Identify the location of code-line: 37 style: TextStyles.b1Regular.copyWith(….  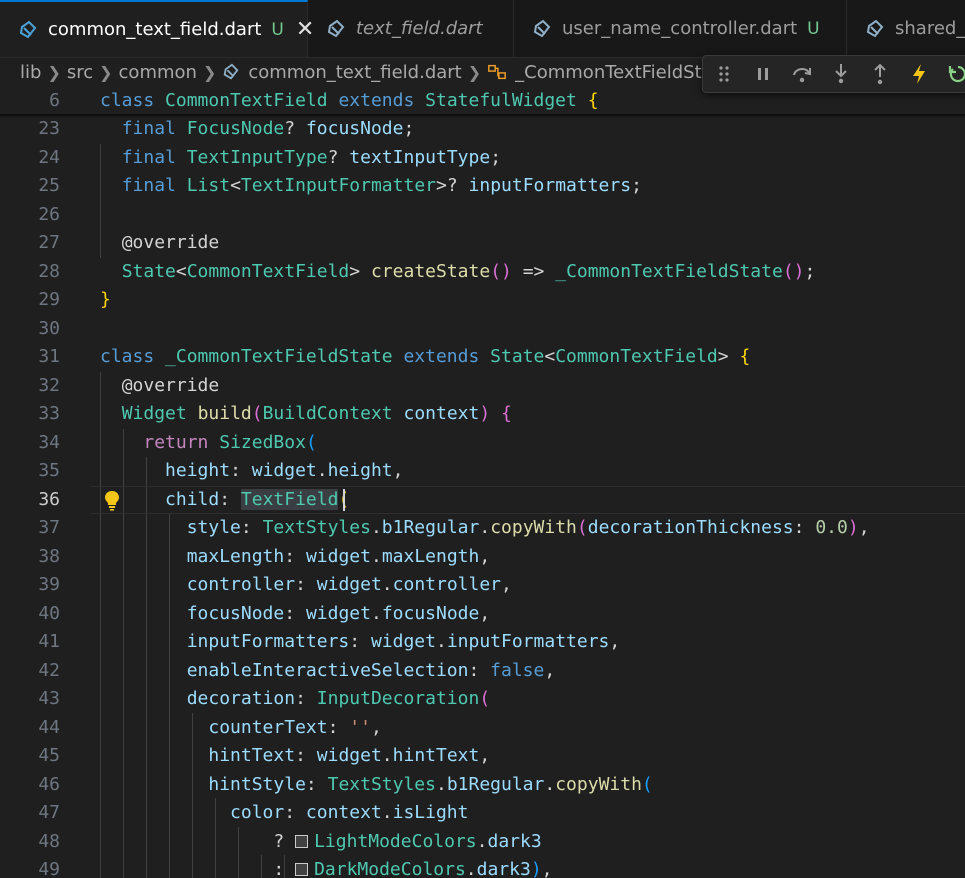
(482, 528).